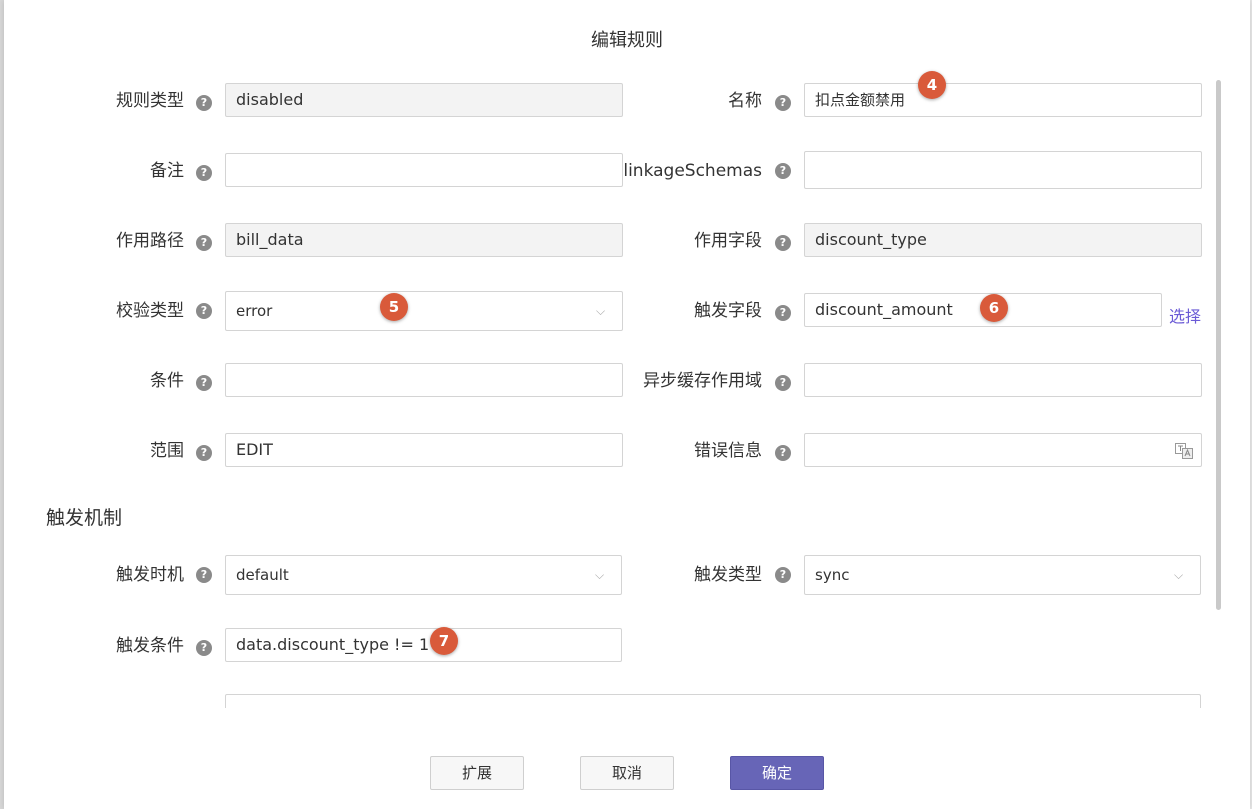  Describe the element at coordinates (204, 648) in the screenshot. I see `trigger-condition-help-icon: ?` at that location.